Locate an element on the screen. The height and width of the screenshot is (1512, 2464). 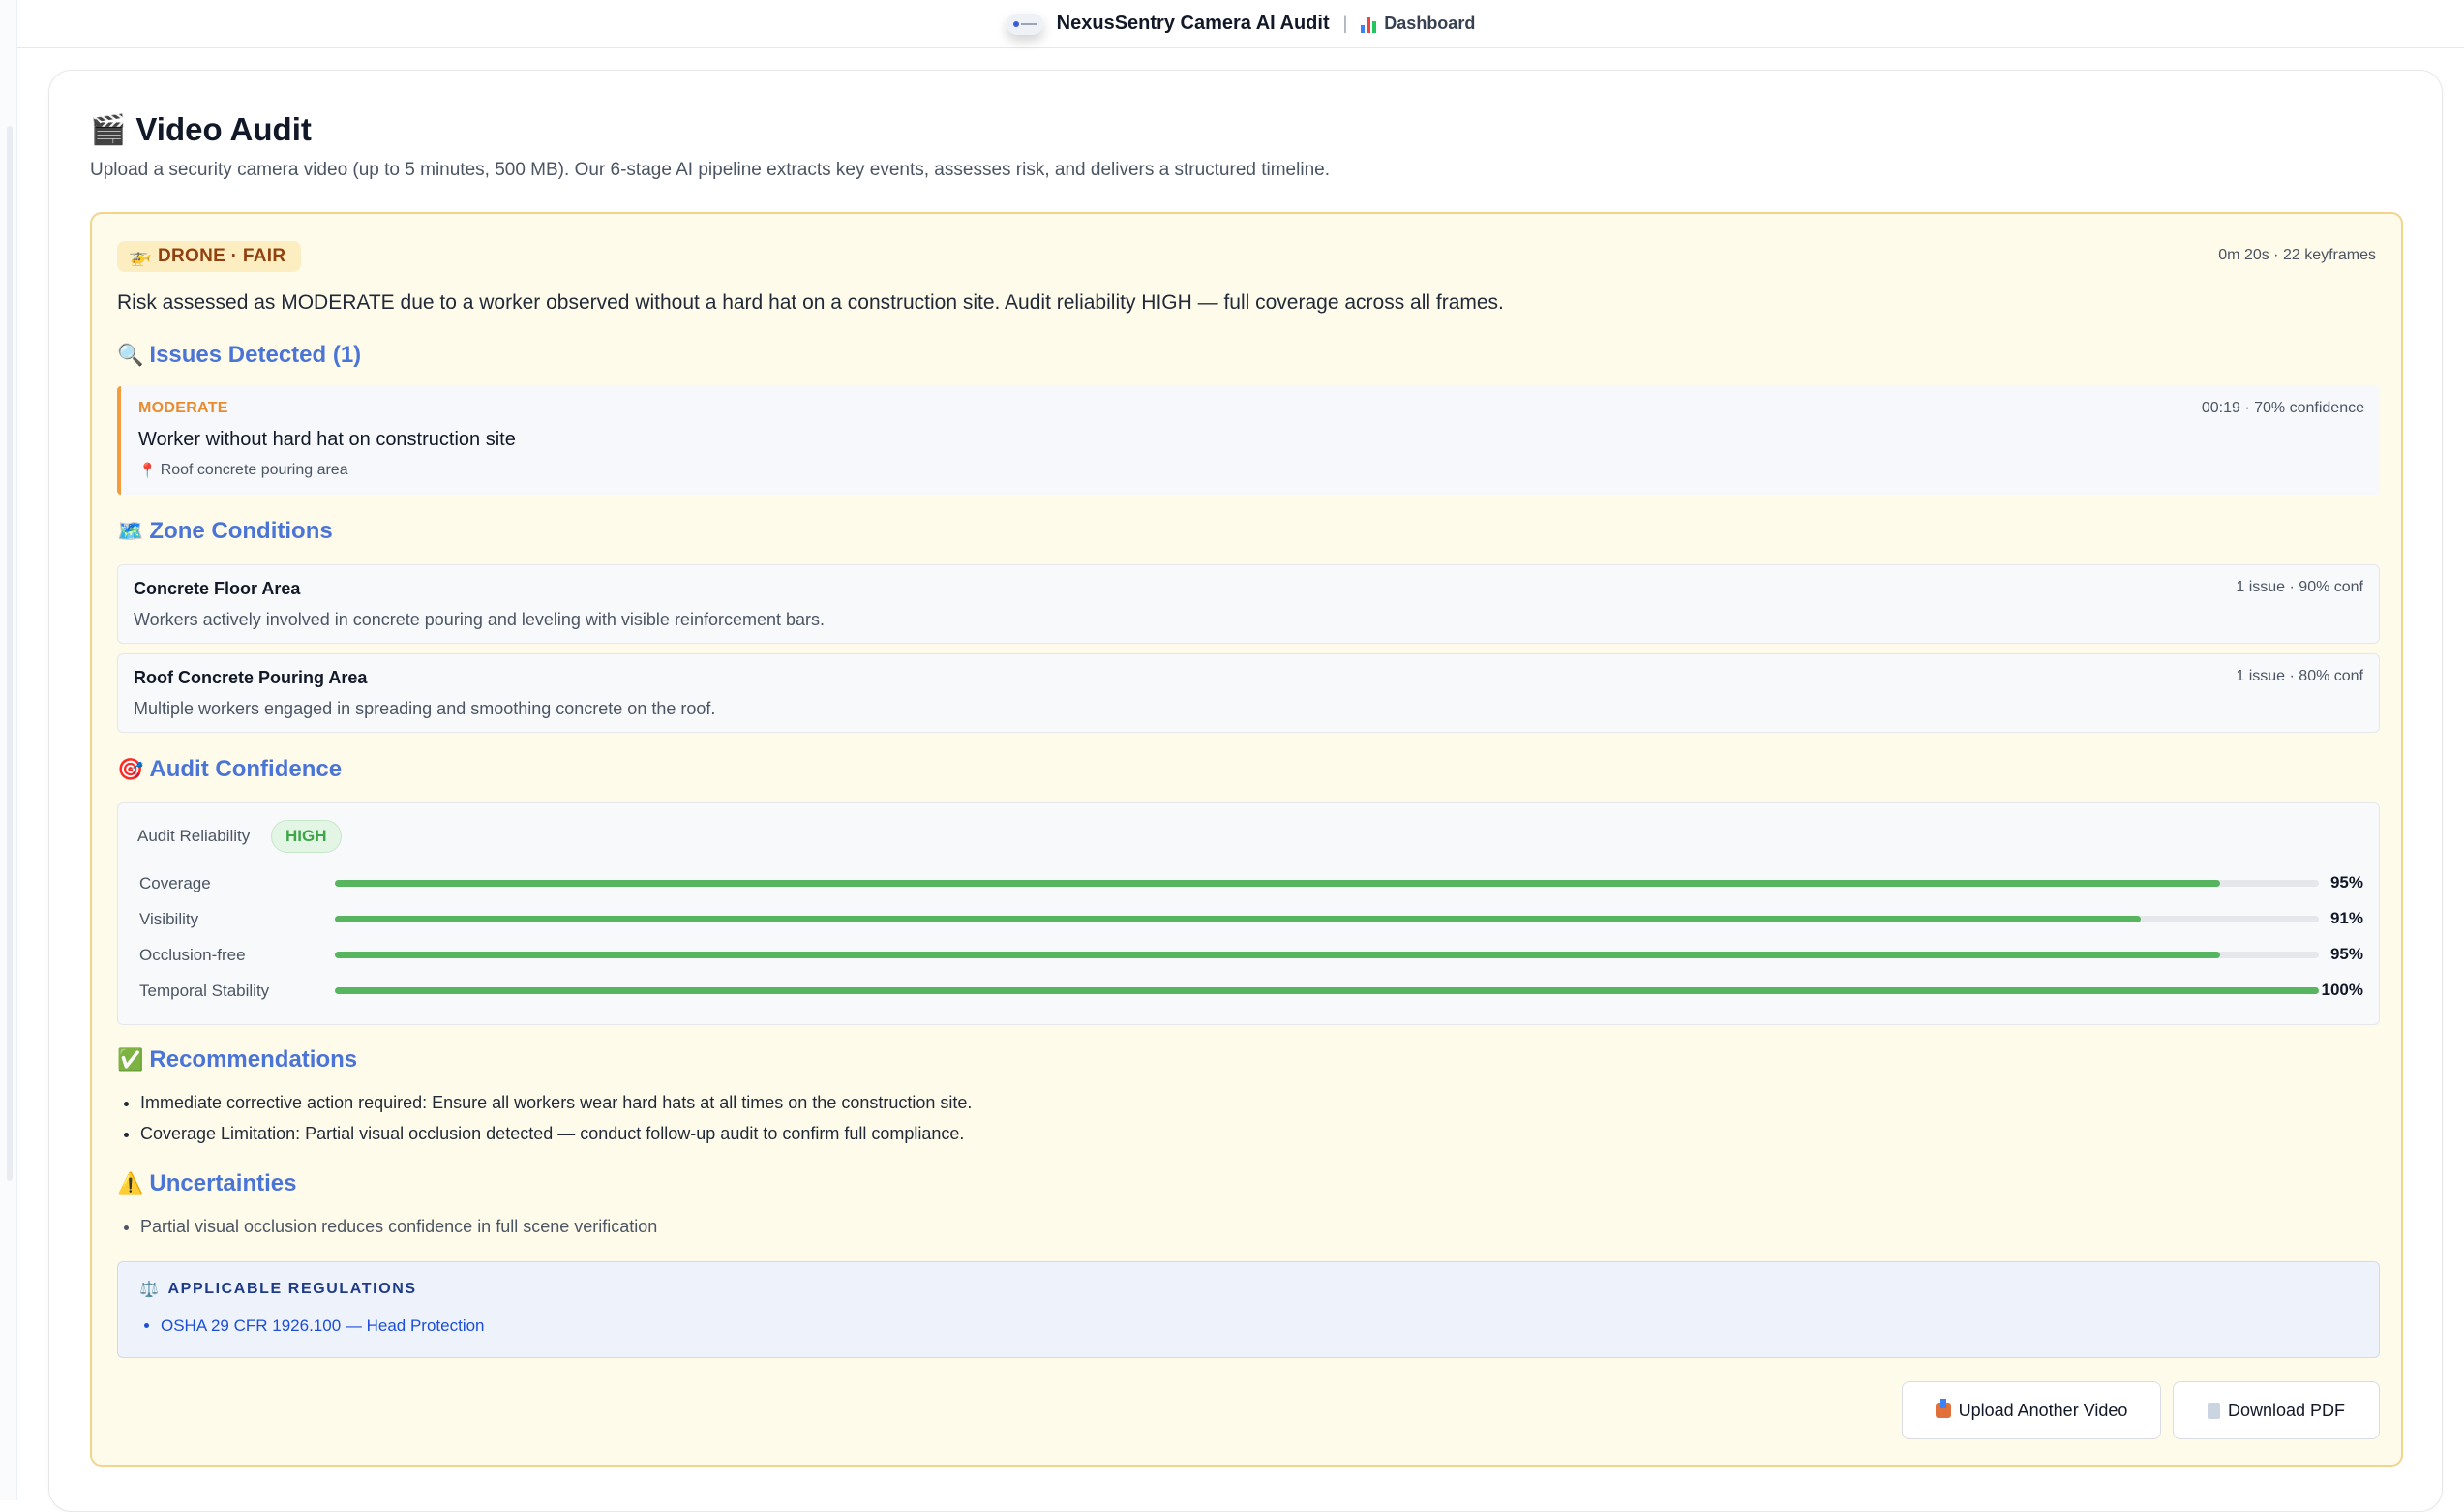
pin-icon: 📍 is located at coordinates (147, 471).